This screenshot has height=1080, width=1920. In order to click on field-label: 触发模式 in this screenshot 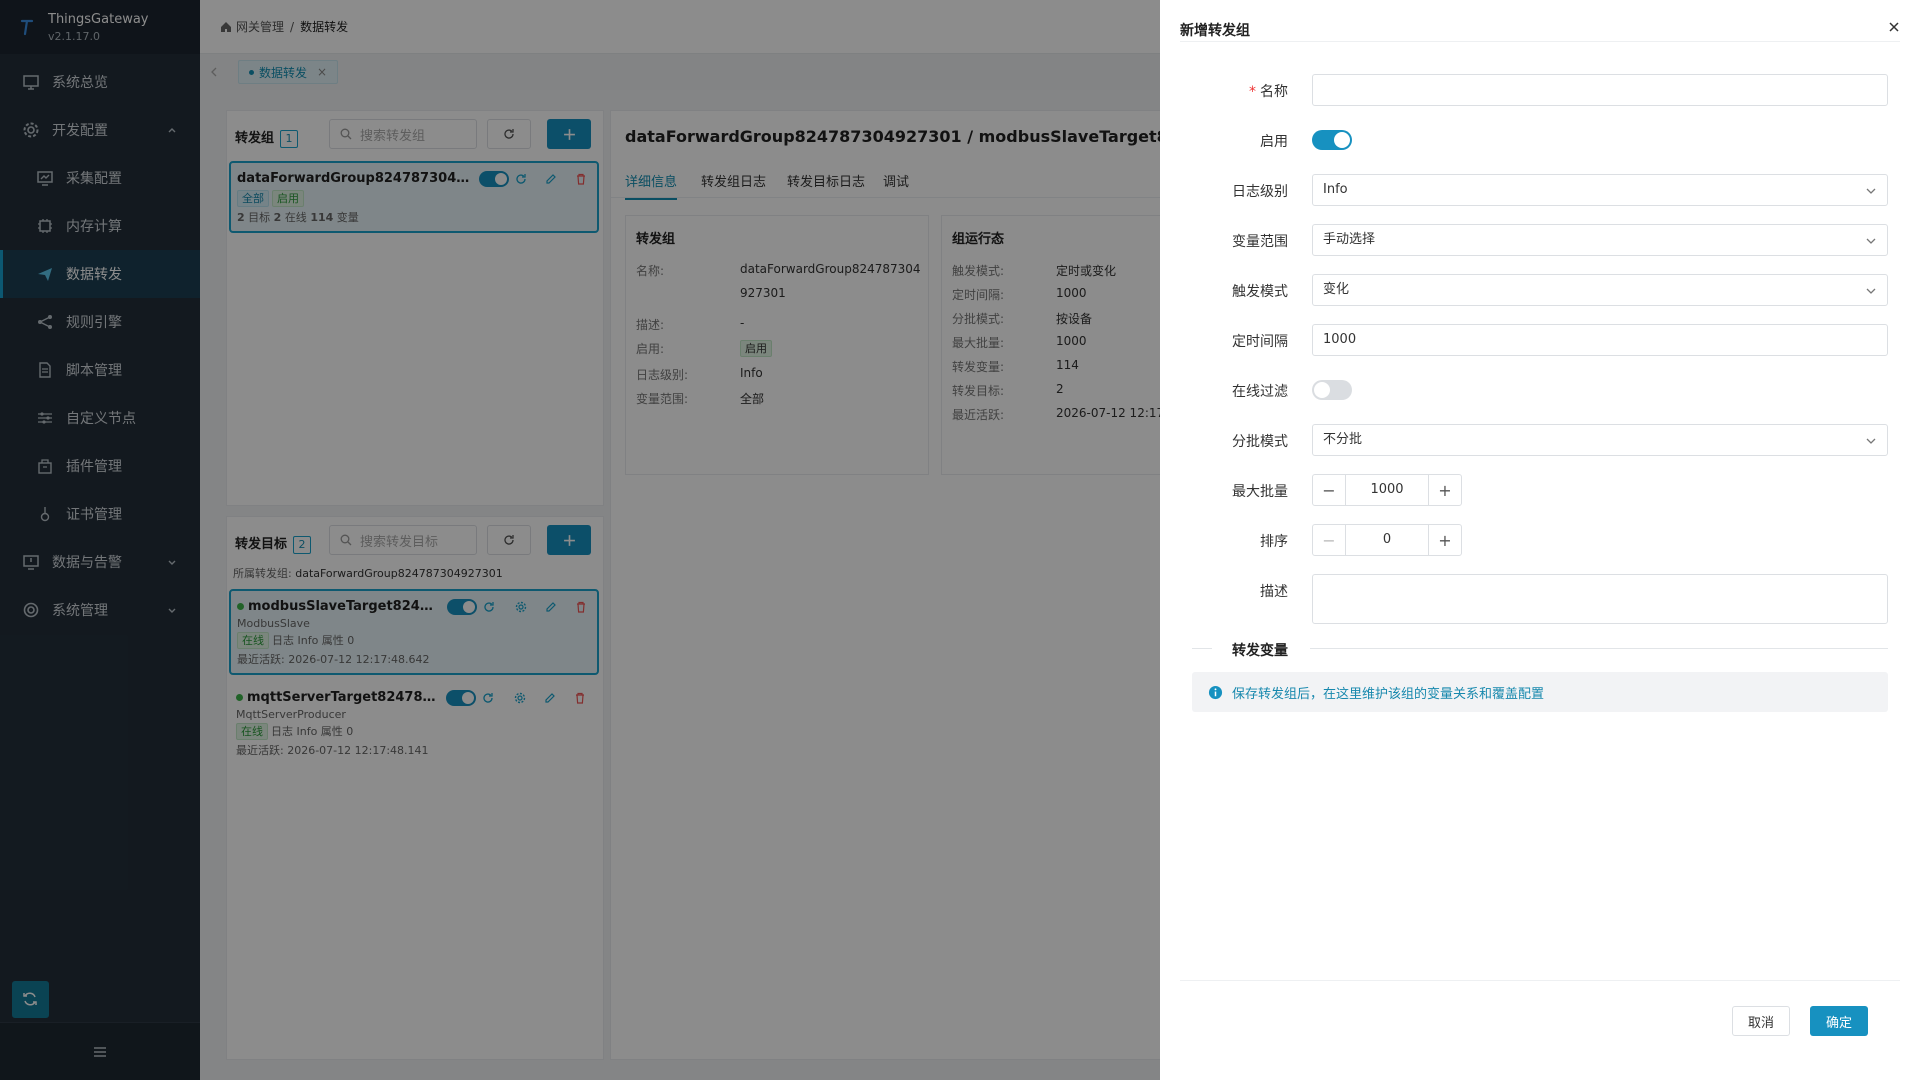, I will do `click(1260, 292)`.